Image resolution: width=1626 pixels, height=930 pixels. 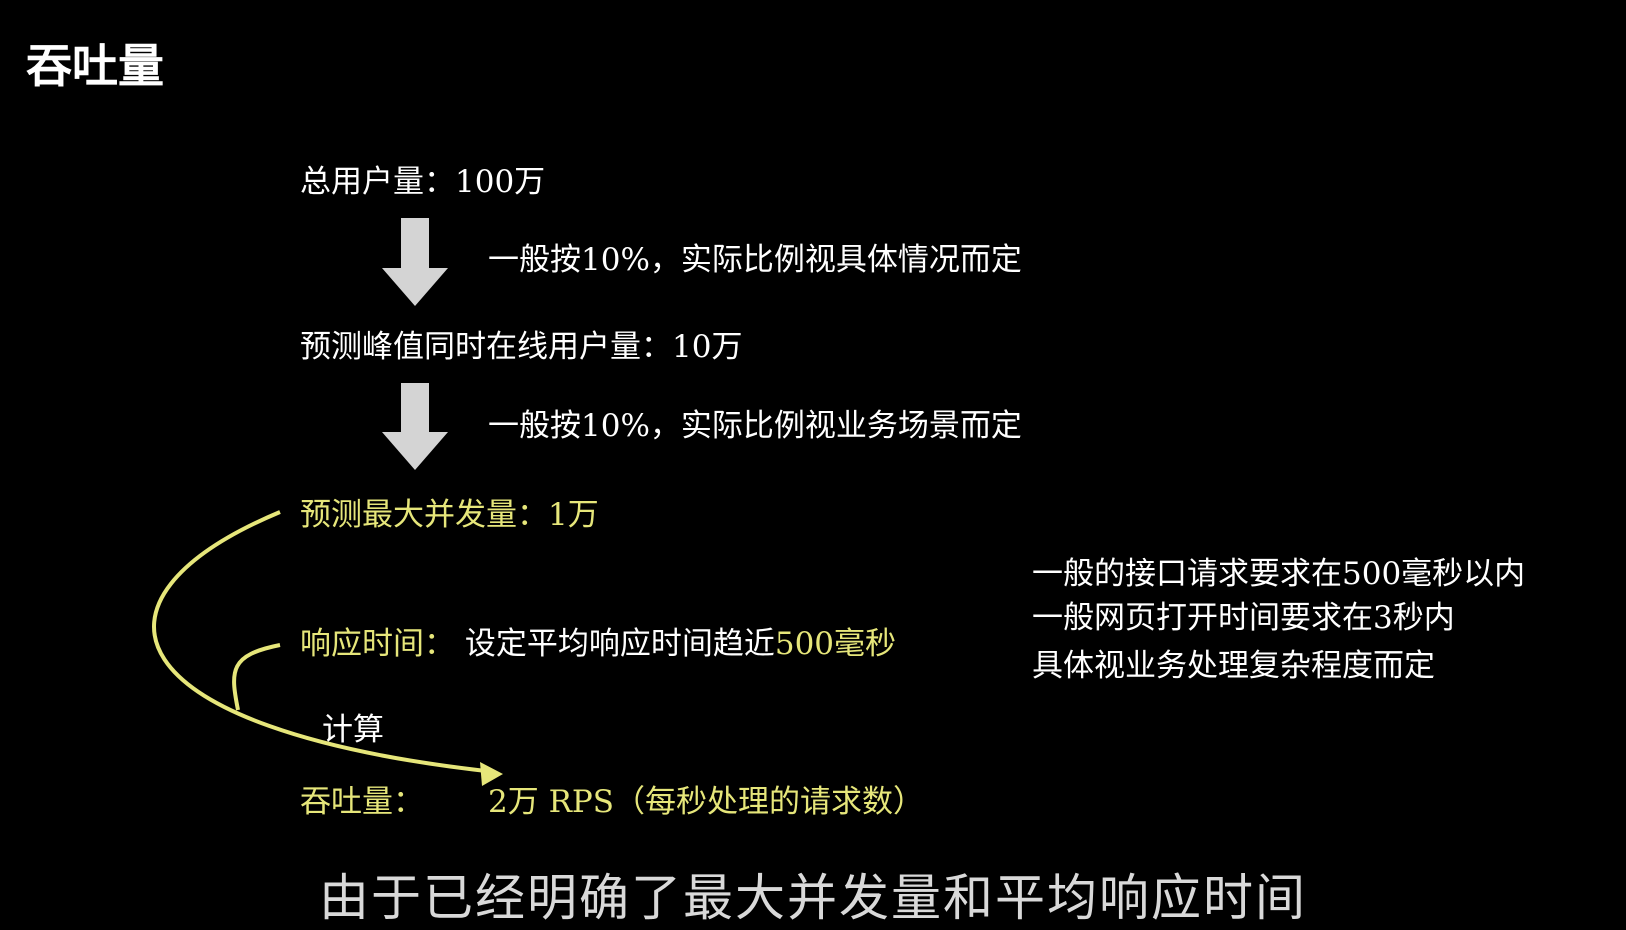 What do you see at coordinates (449, 515) in the screenshot?
I see `max-concurrency: 预测最大并发量：1万` at bounding box center [449, 515].